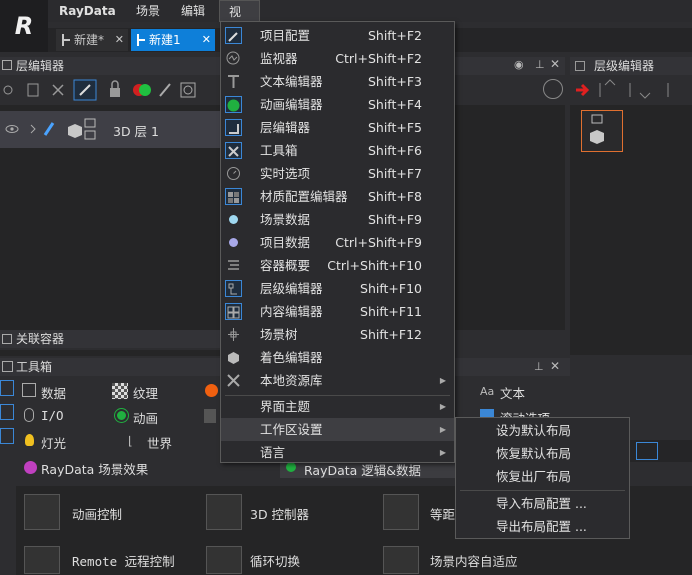  What do you see at coordinates (94, 468) in the screenshot?
I see `toolbox-item-scene-effect: RayData 场景效果` at bounding box center [94, 468].